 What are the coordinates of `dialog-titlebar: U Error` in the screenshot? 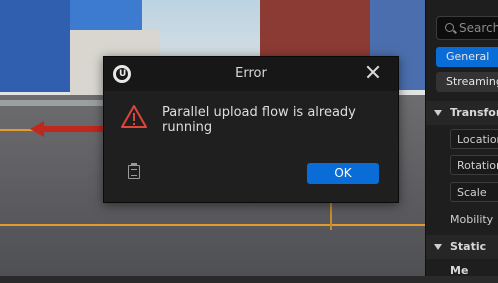 It's located at (251, 74).